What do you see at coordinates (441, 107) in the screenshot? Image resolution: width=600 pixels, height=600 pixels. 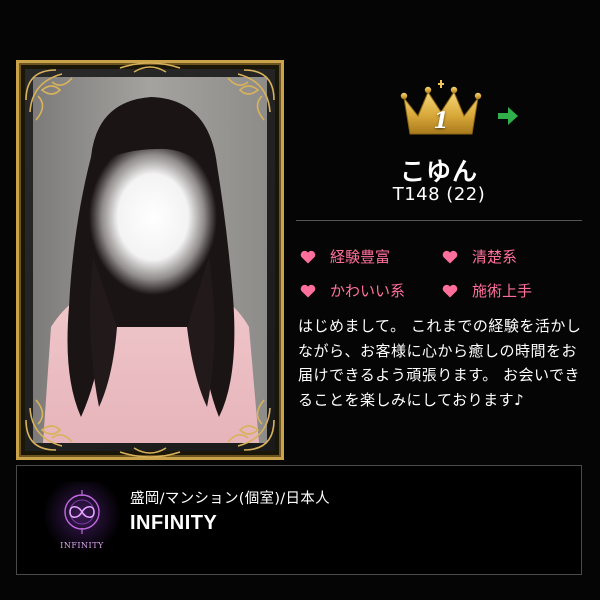 I see `rank-badge: 1` at bounding box center [441, 107].